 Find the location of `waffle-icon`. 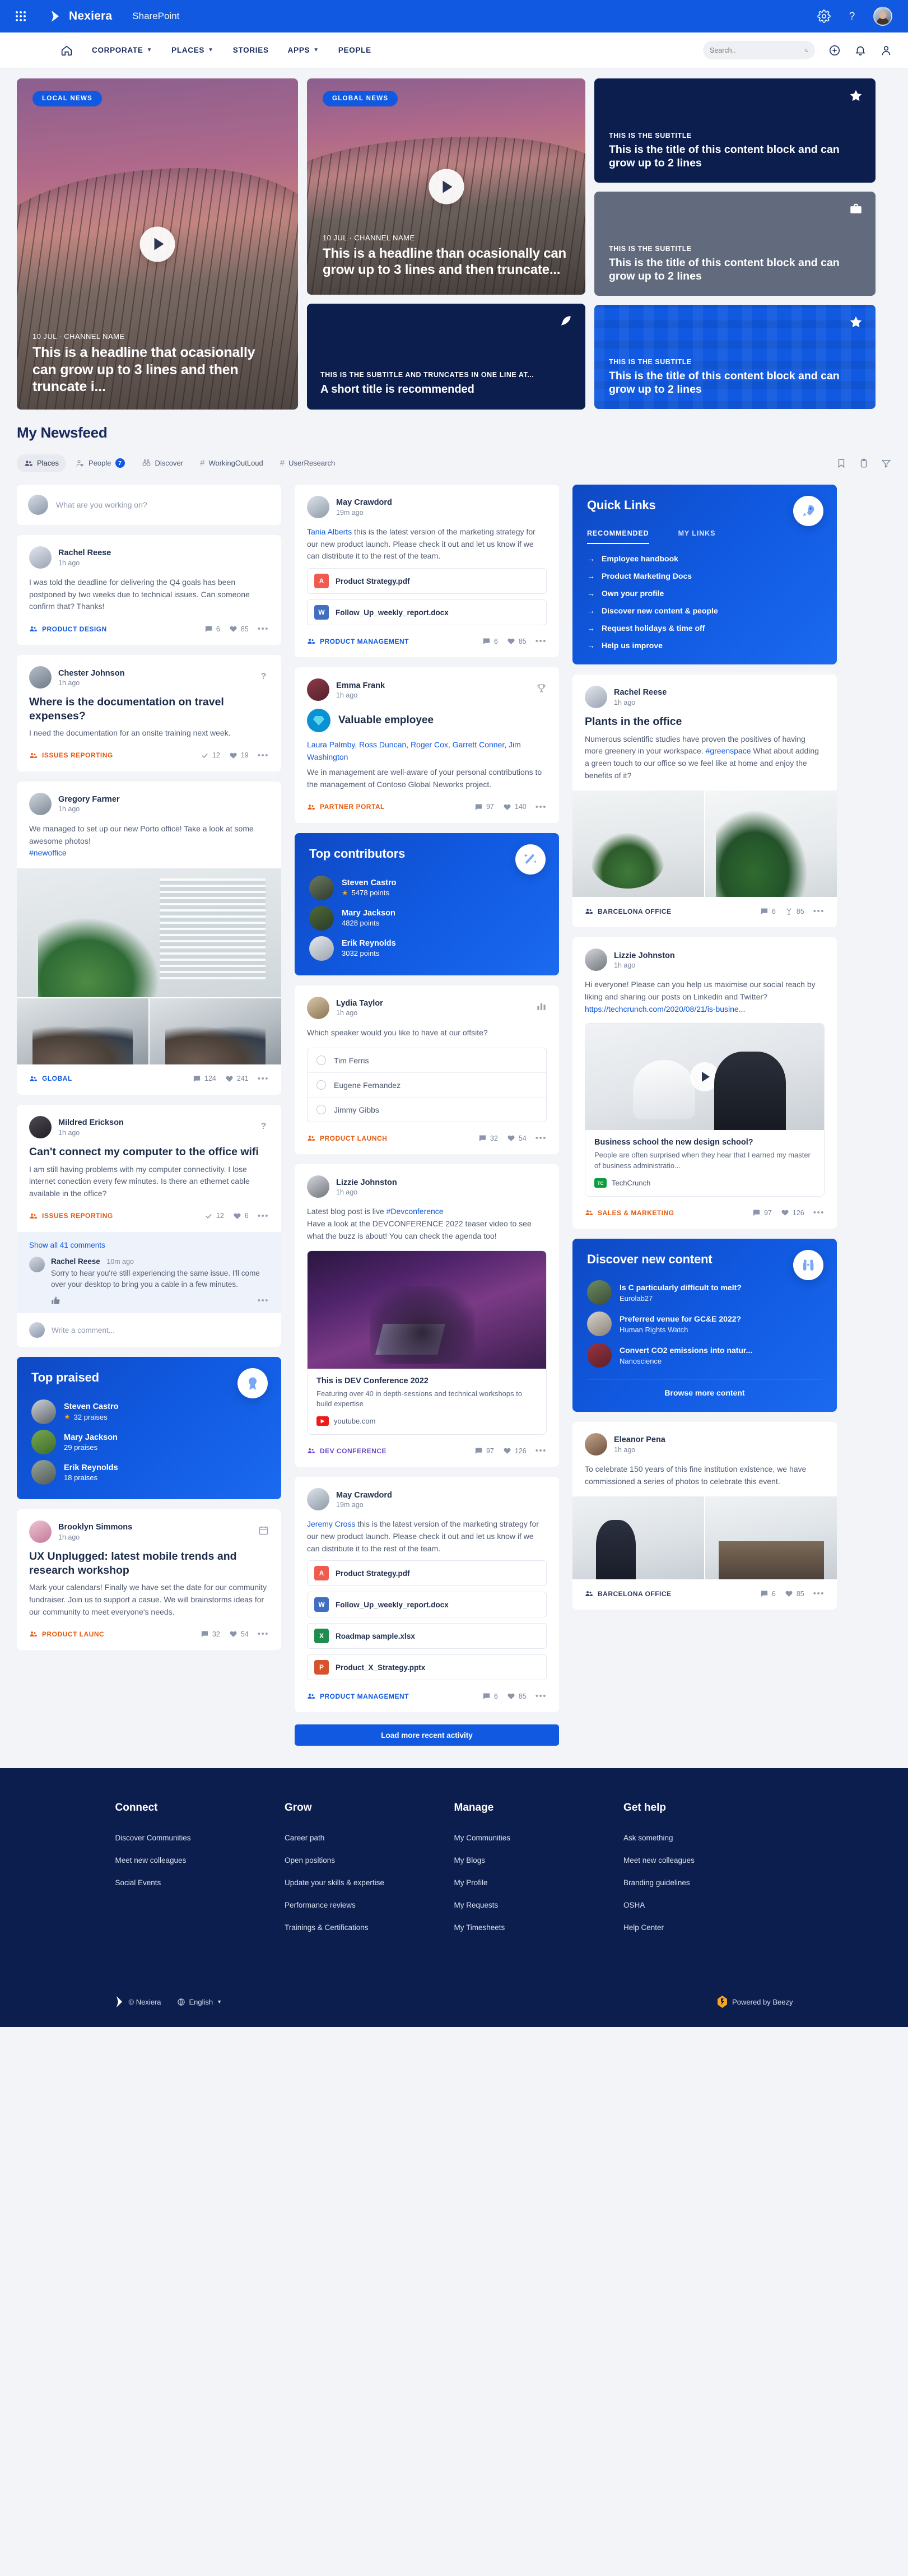

waffle-icon is located at coordinates (21, 16).